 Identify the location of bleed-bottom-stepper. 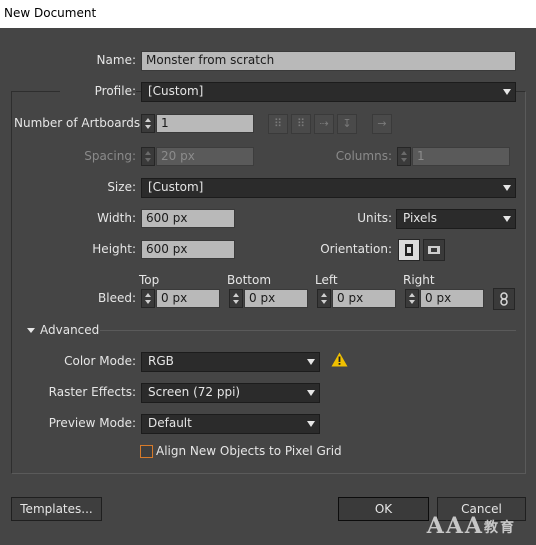
(236, 298).